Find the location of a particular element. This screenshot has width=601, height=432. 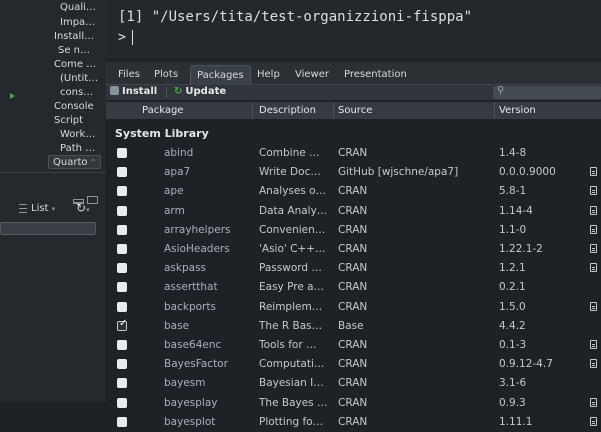

list-view-label: List is located at coordinates (40, 208).